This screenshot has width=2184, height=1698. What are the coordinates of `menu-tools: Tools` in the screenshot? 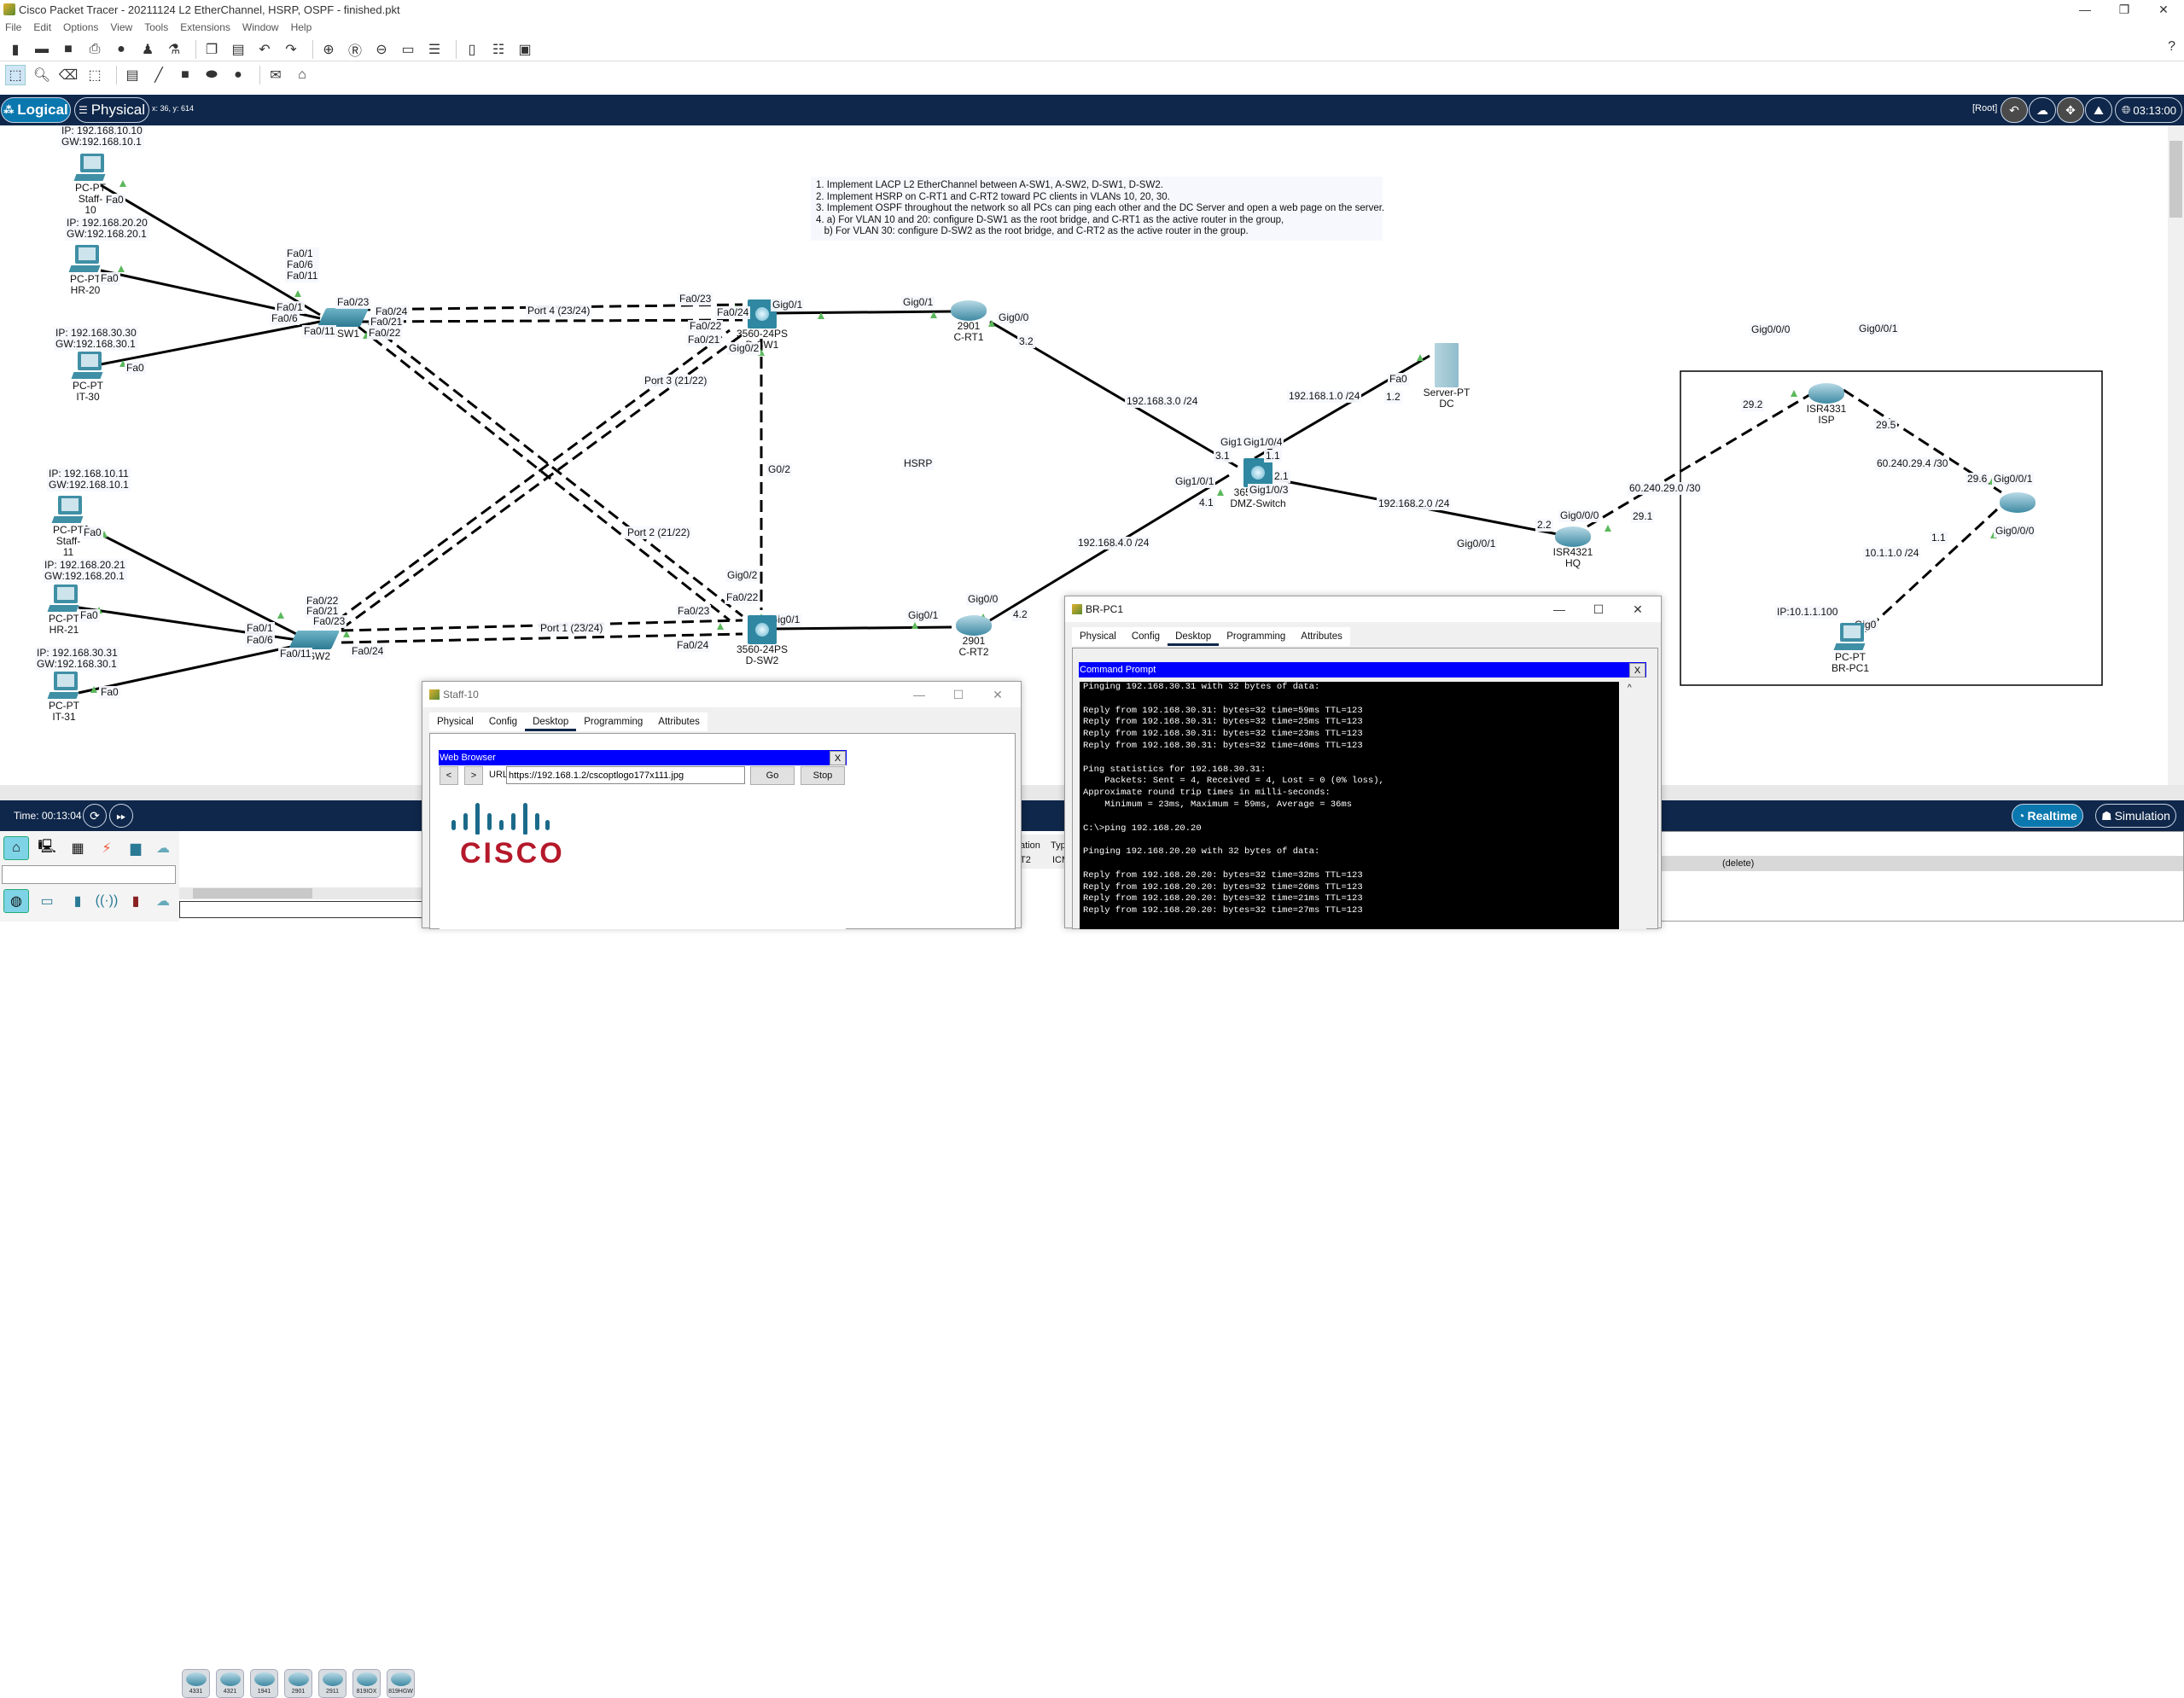 It's located at (156, 27).